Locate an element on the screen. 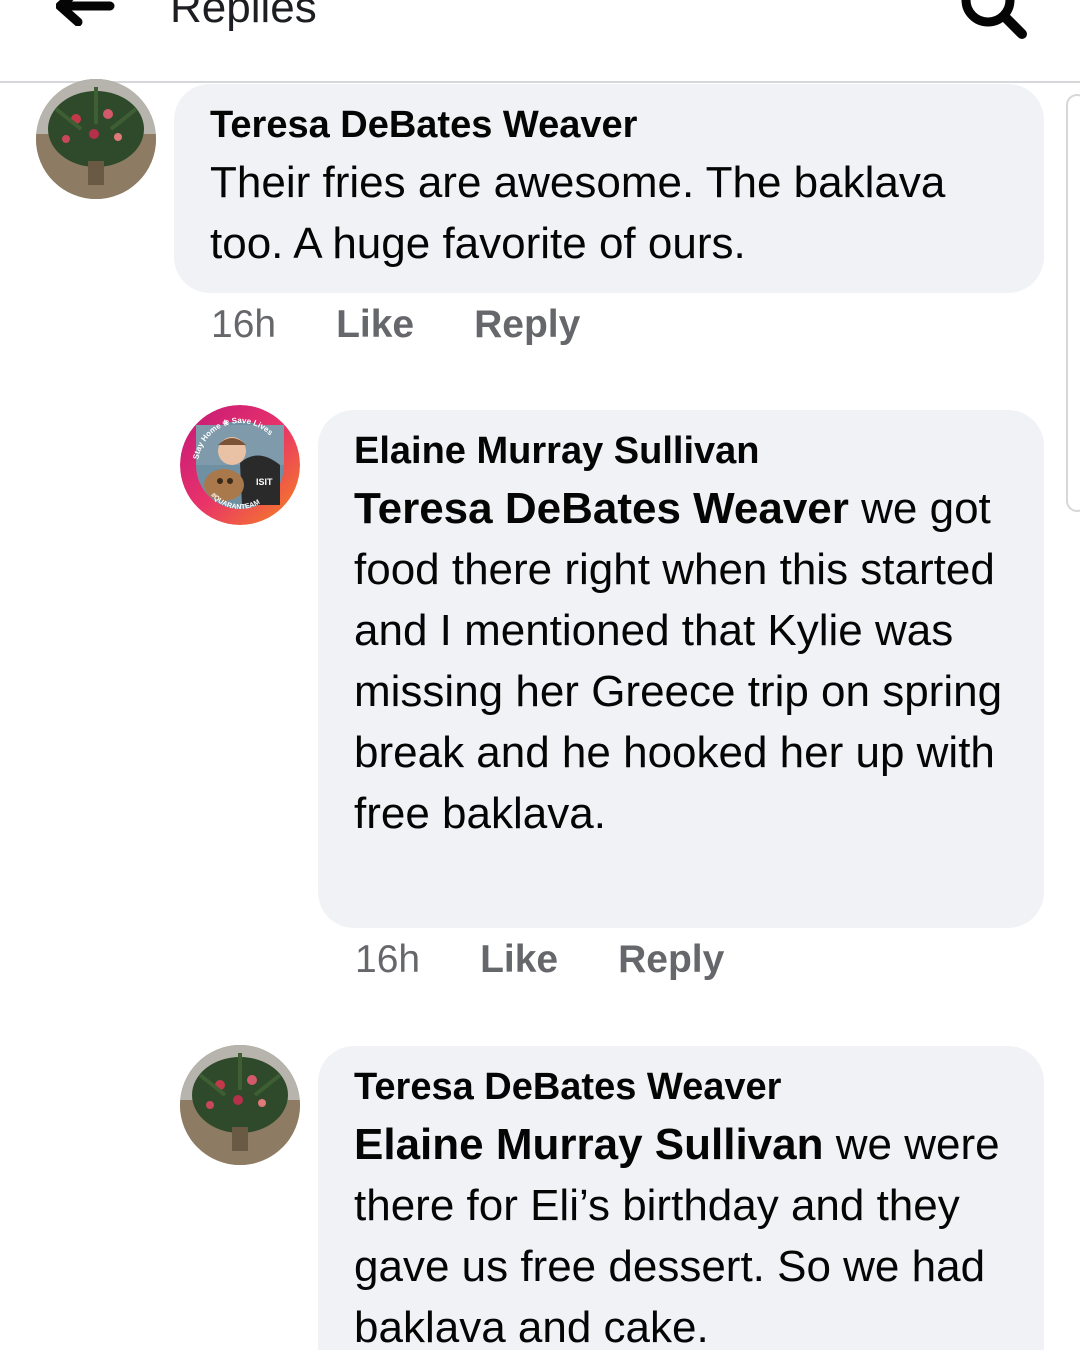  search-icon is located at coordinates (994, 19).